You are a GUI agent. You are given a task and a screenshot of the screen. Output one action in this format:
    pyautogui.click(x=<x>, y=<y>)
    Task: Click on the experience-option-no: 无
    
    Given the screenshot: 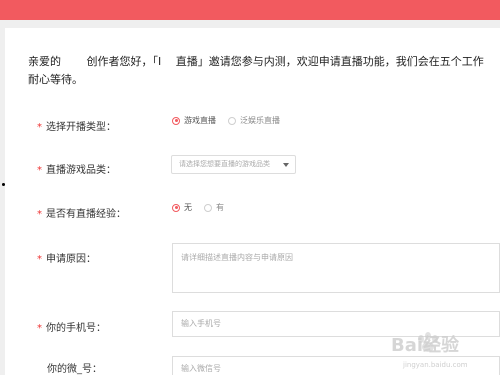 What is the action you would take?
    pyautogui.click(x=182, y=207)
    